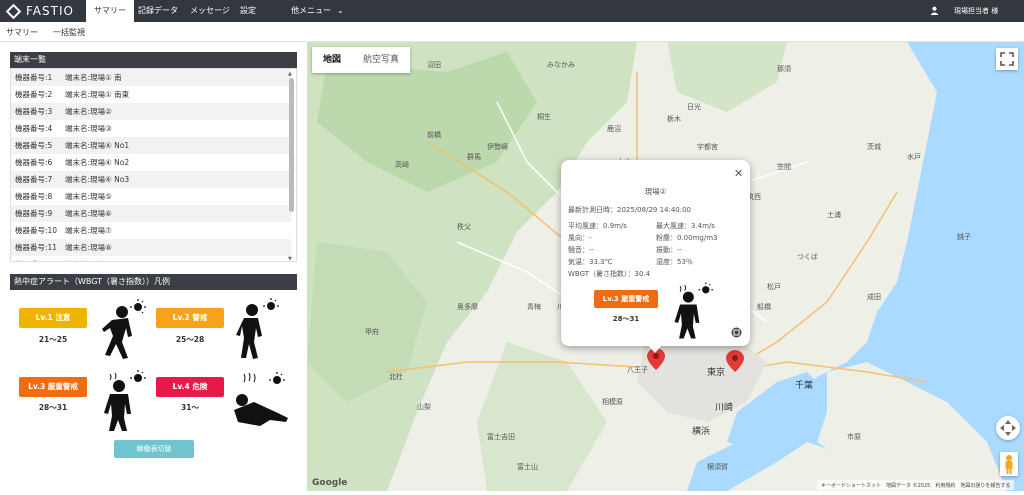 The height and width of the screenshot is (495, 1024). What do you see at coordinates (381, 60) in the screenshot?
I see `map-tab-satellite: 航空写真` at bounding box center [381, 60].